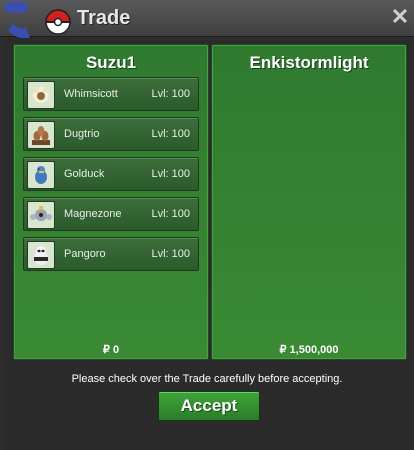 The height and width of the screenshot is (450, 414). What do you see at coordinates (41, 255) in the screenshot?
I see `pangoro-sprite-icon` at bounding box center [41, 255].